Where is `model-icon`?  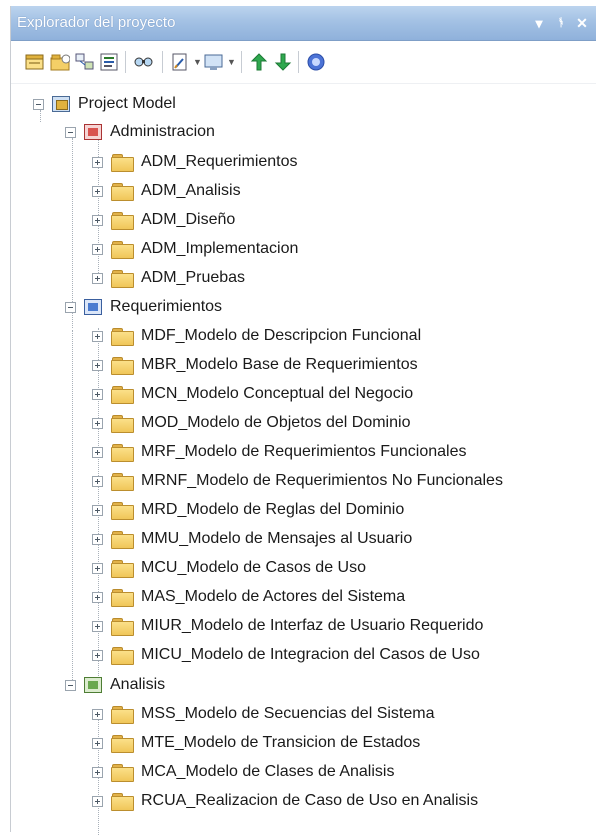
model-icon is located at coordinates (61, 104).